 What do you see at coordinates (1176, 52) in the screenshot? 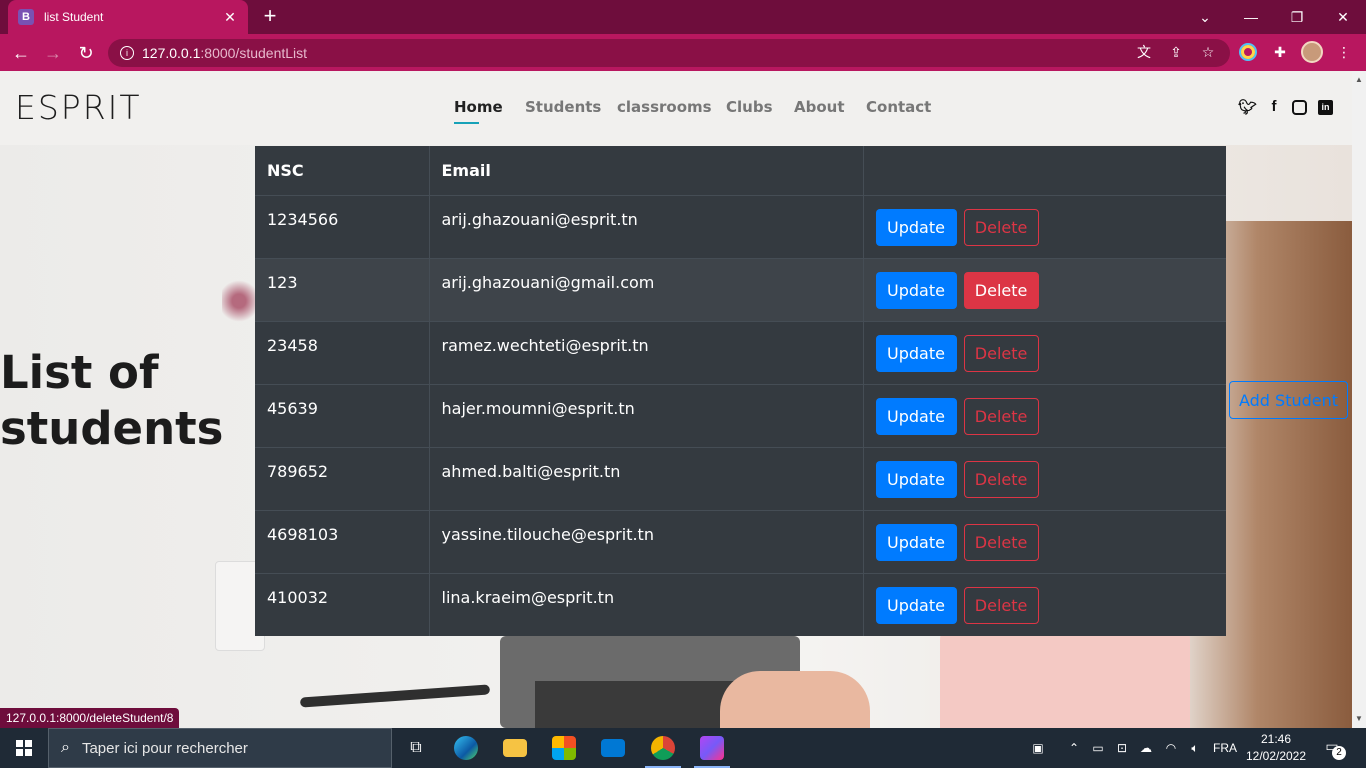
I see `share-icon: ⇪` at bounding box center [1176, 52].